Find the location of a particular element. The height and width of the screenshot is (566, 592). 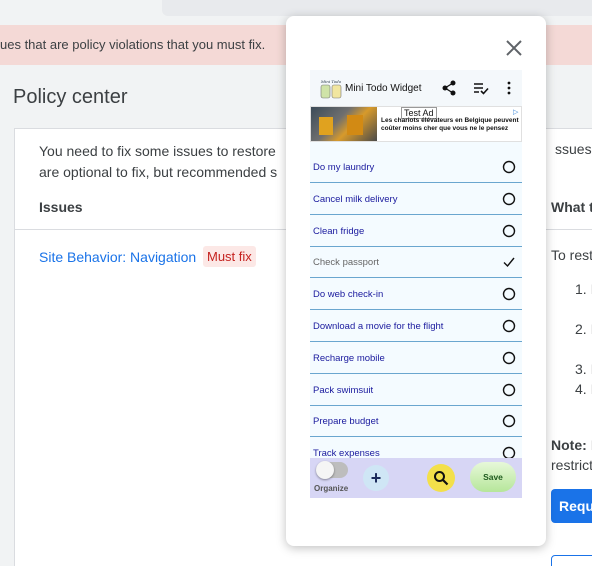

secondary-button is located at coordinates (571, 560).